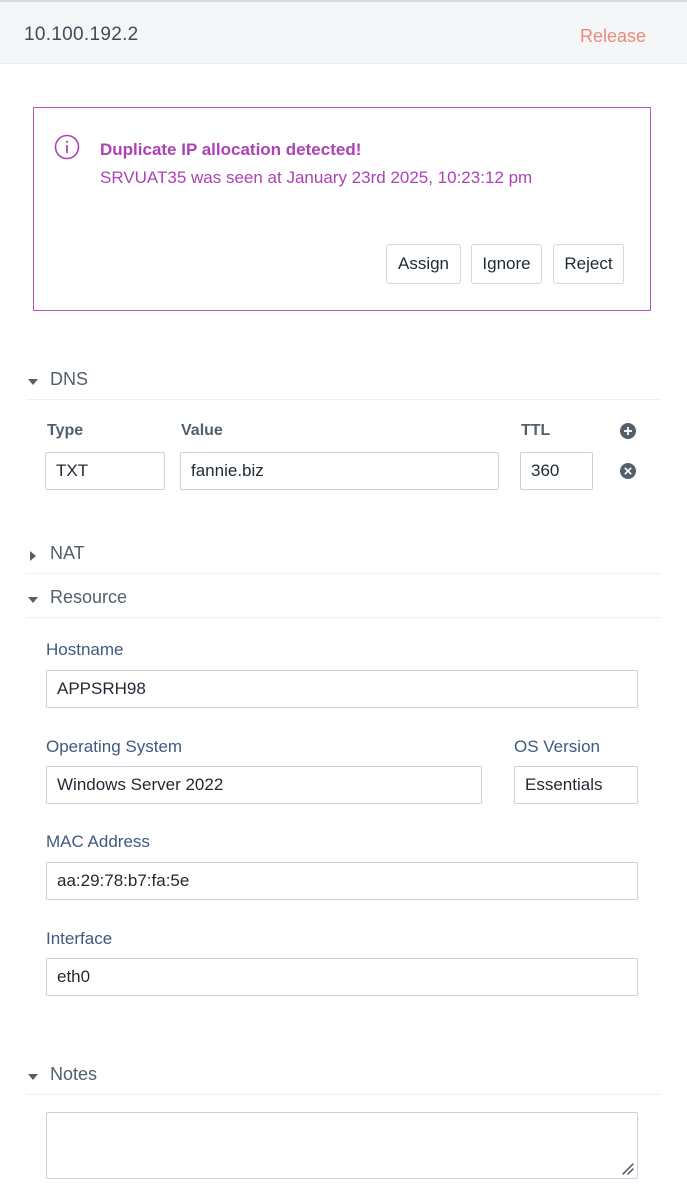 This screenshot has height=1200, width=687. Describe the element at coordinates (342, 1145) in the screenshot. I see `notes-textarea` at that location.